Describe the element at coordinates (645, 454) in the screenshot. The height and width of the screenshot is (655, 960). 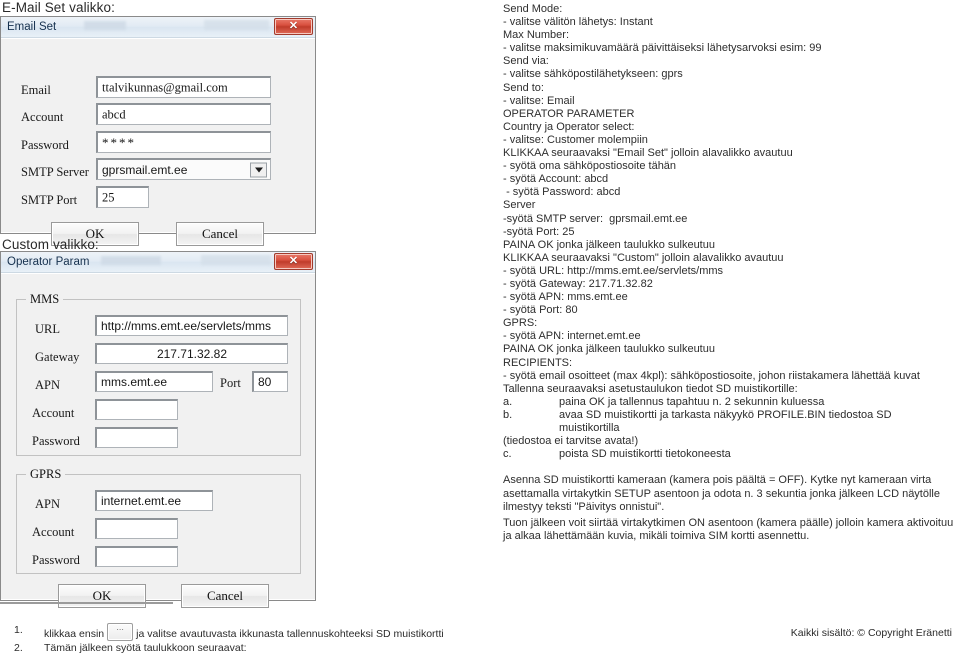
I see `instruction-step-c-text: poista SD muistikortti tietokoneesta` at that location.